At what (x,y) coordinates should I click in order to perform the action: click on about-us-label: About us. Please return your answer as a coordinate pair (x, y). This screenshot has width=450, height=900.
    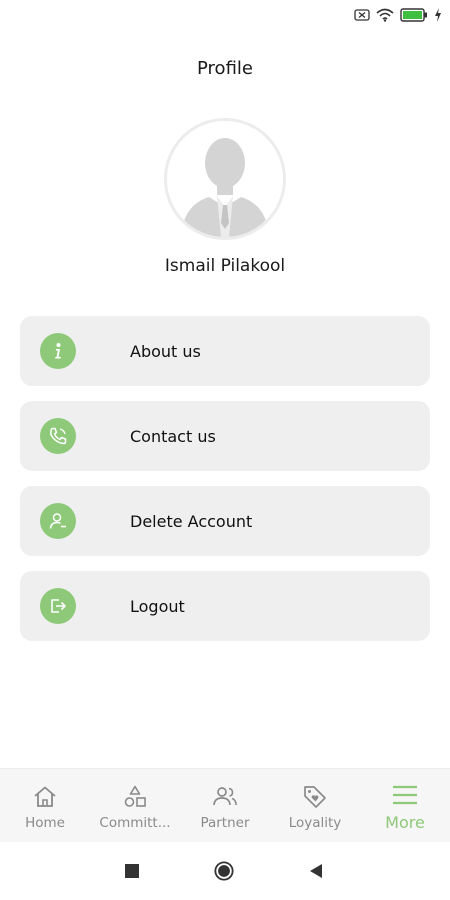
    Looking at the image, I should click on (165, 351).